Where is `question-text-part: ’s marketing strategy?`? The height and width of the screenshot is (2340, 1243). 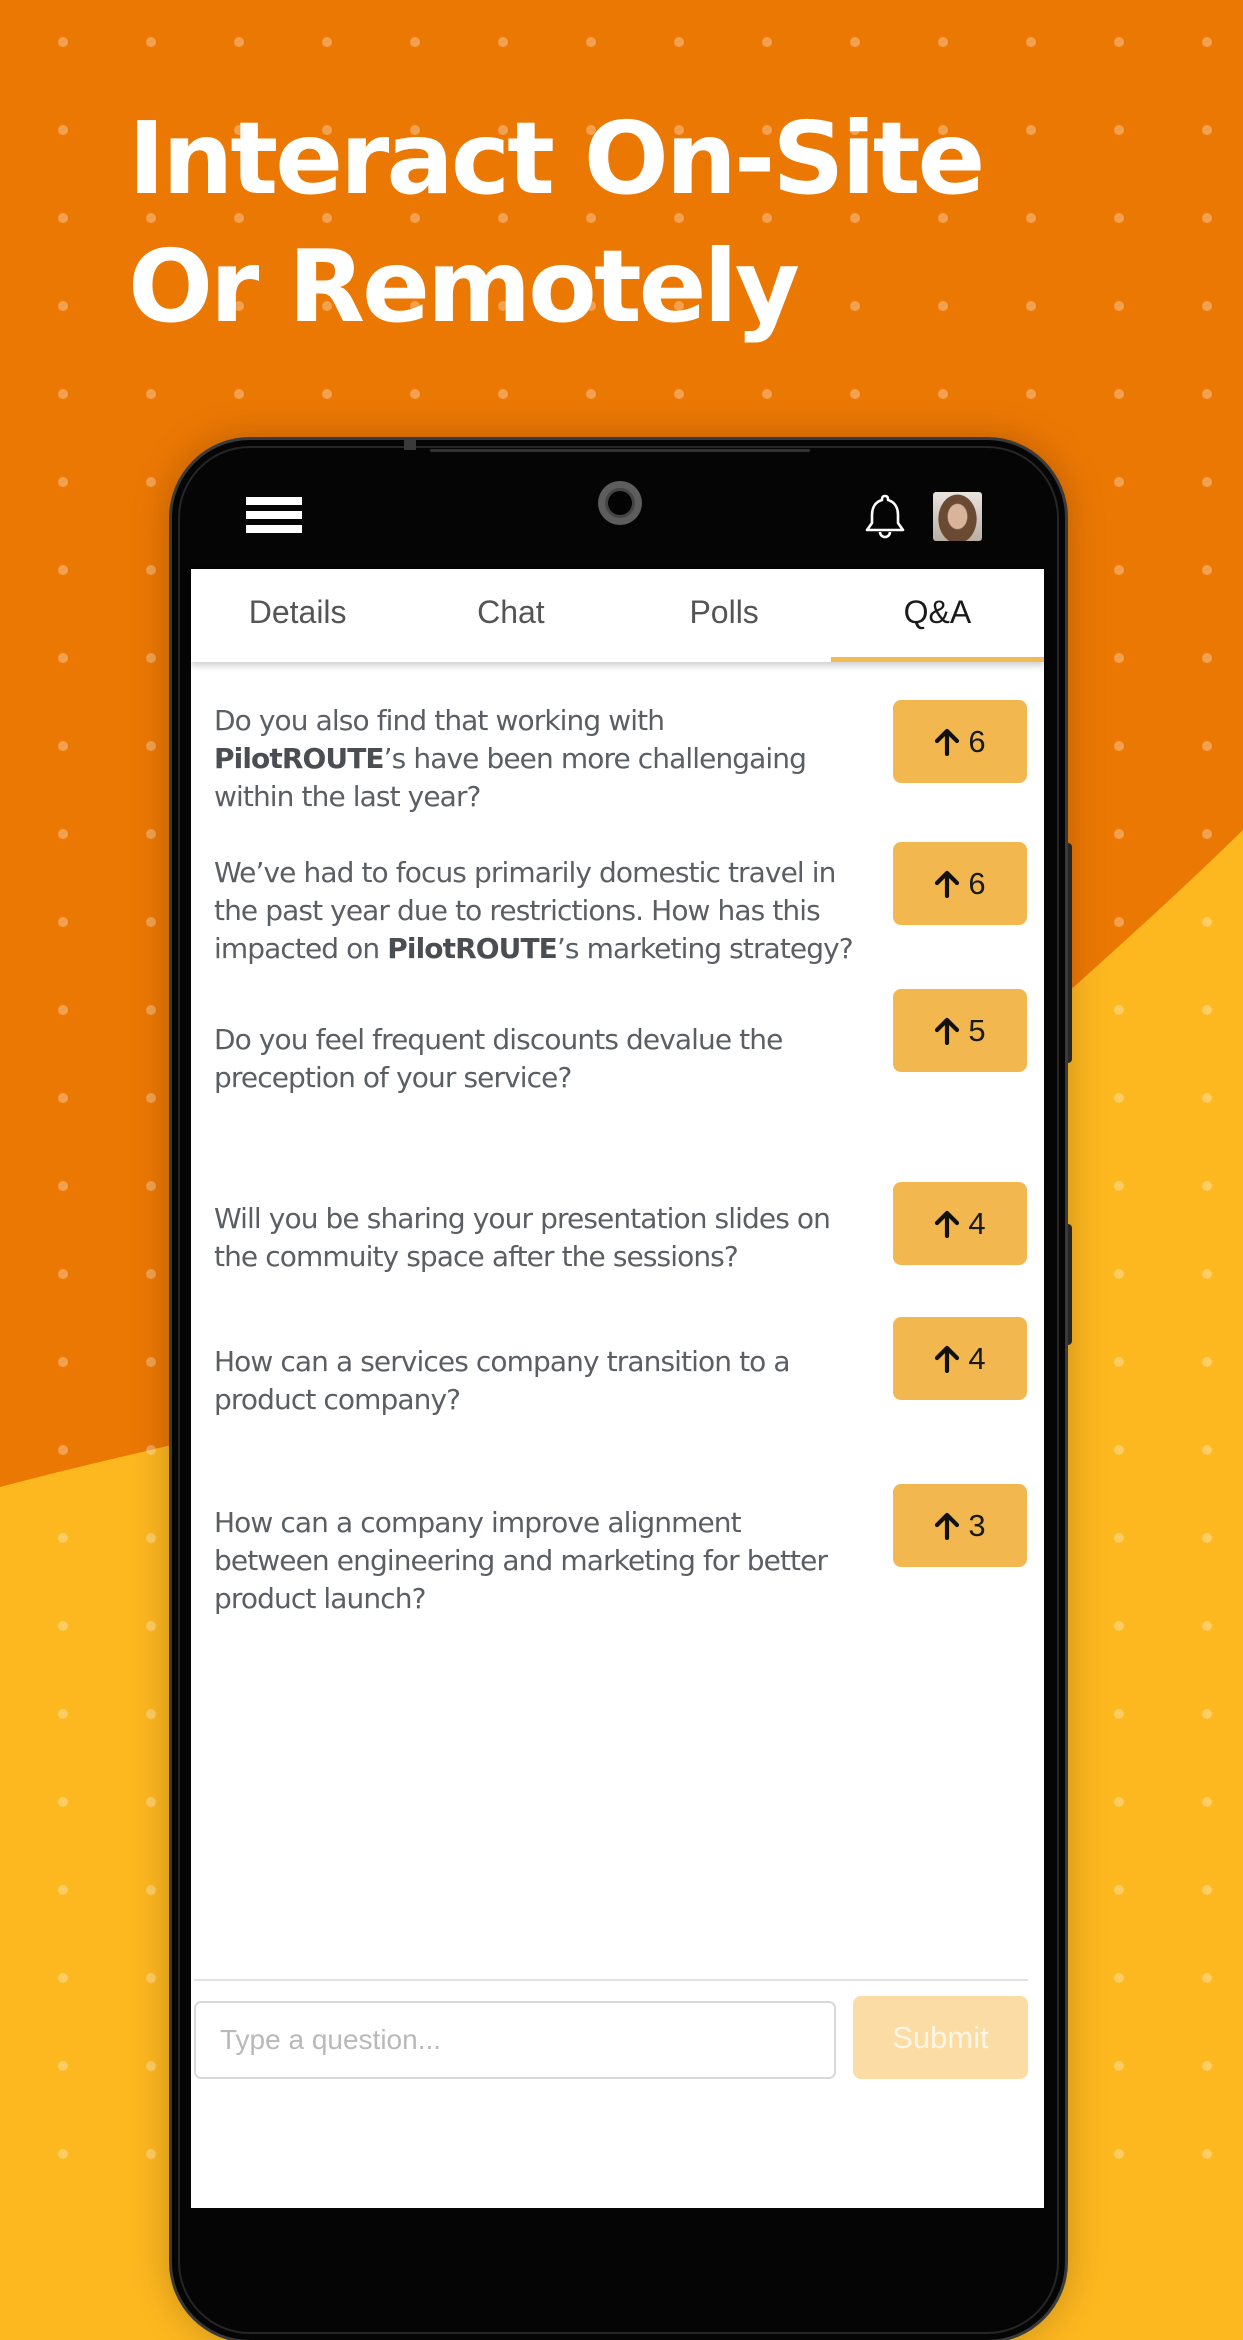 question-text-part: ’s marketing strategy? is located at coordinates (705, 948).